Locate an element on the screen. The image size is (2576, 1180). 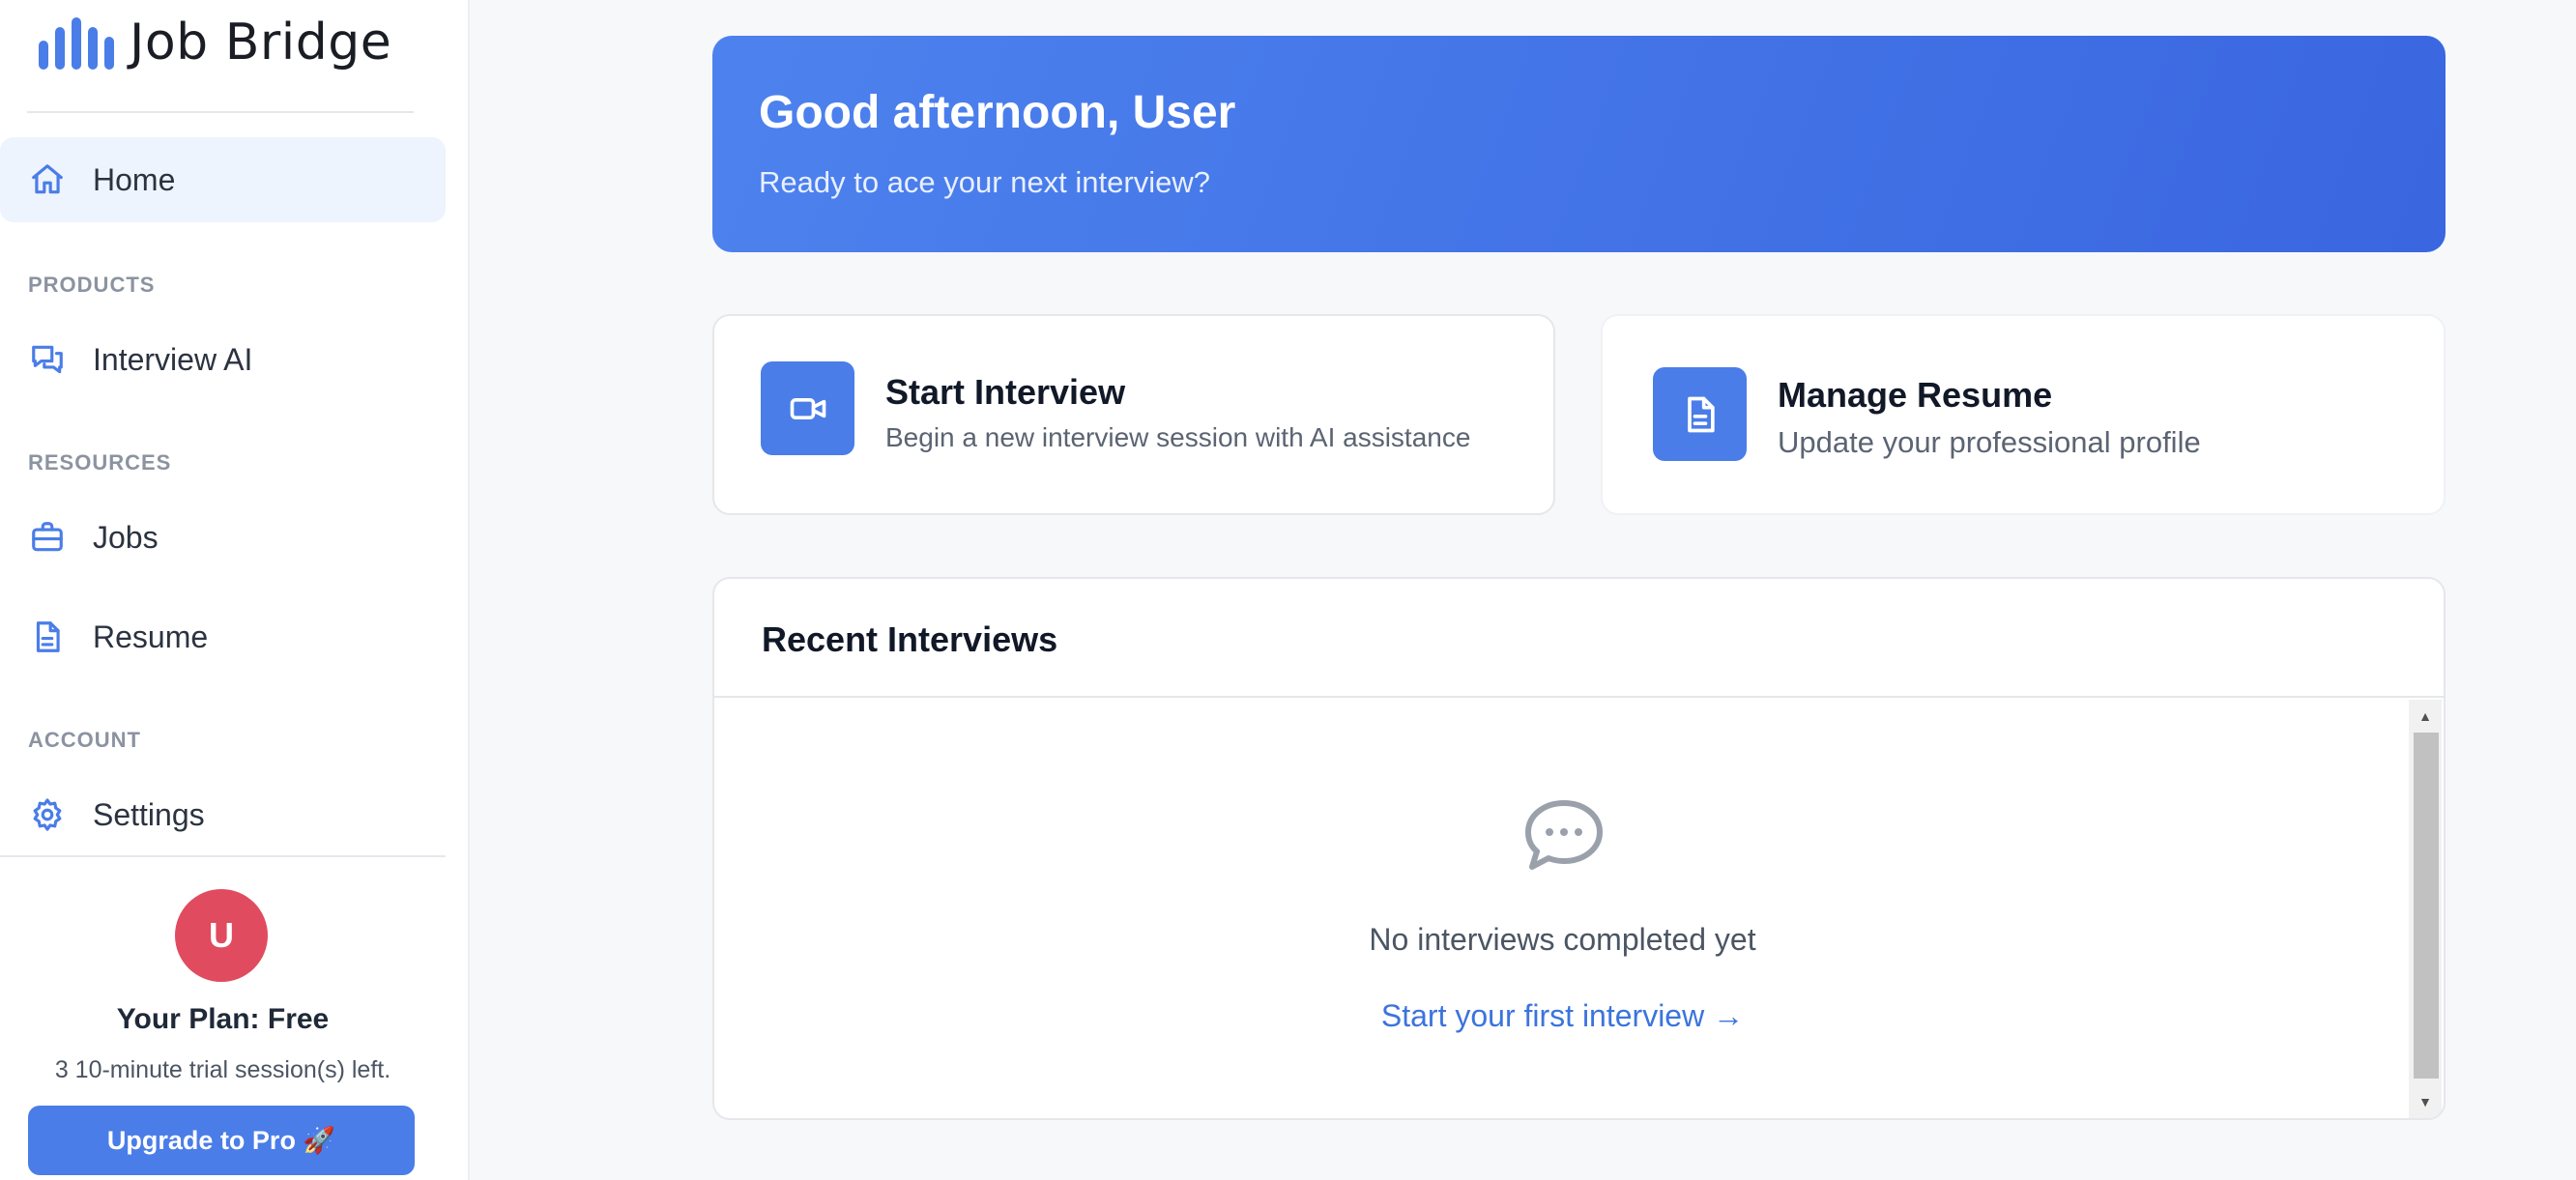
section-label-account: ACCOUNT is located at coordinates (84, 740).